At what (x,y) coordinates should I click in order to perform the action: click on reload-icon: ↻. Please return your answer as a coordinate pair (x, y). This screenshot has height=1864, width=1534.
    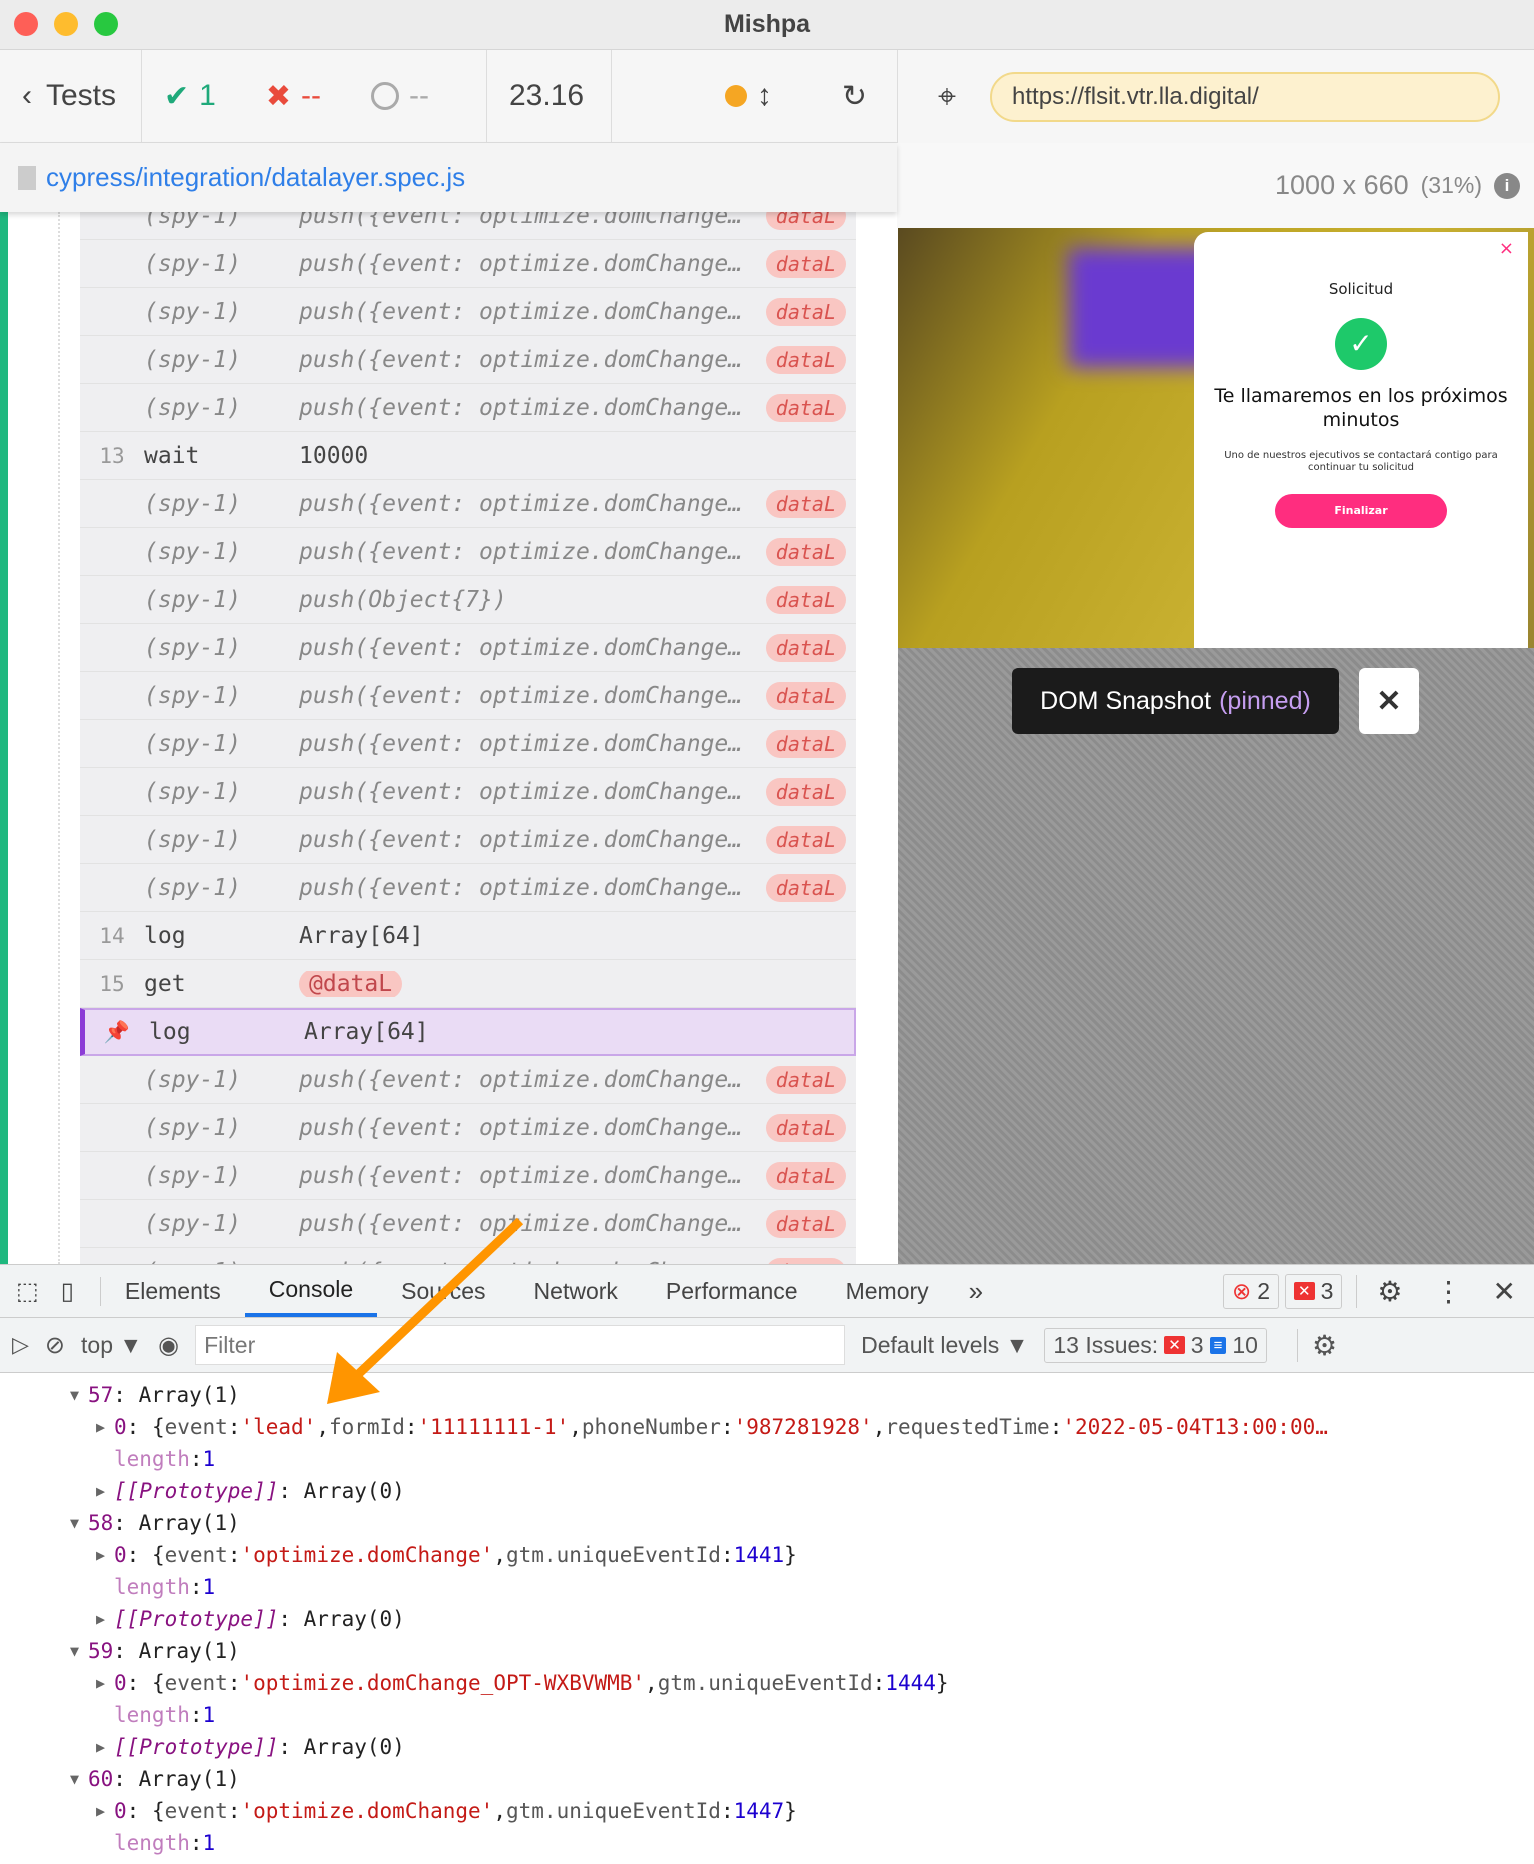
    Looking at the image, I should click on (854, 96).